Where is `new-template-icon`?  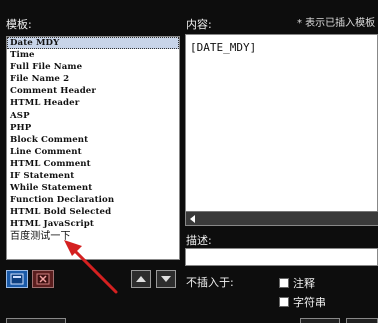 new-template-icon is located at coordinates (17, 279).